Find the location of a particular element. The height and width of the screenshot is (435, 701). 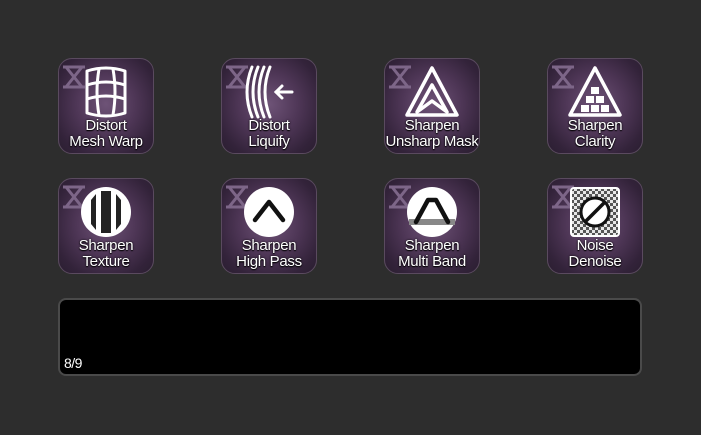

sharpen-high-pass-button: Sharpen High Pass is located at coordinates (269, 226).